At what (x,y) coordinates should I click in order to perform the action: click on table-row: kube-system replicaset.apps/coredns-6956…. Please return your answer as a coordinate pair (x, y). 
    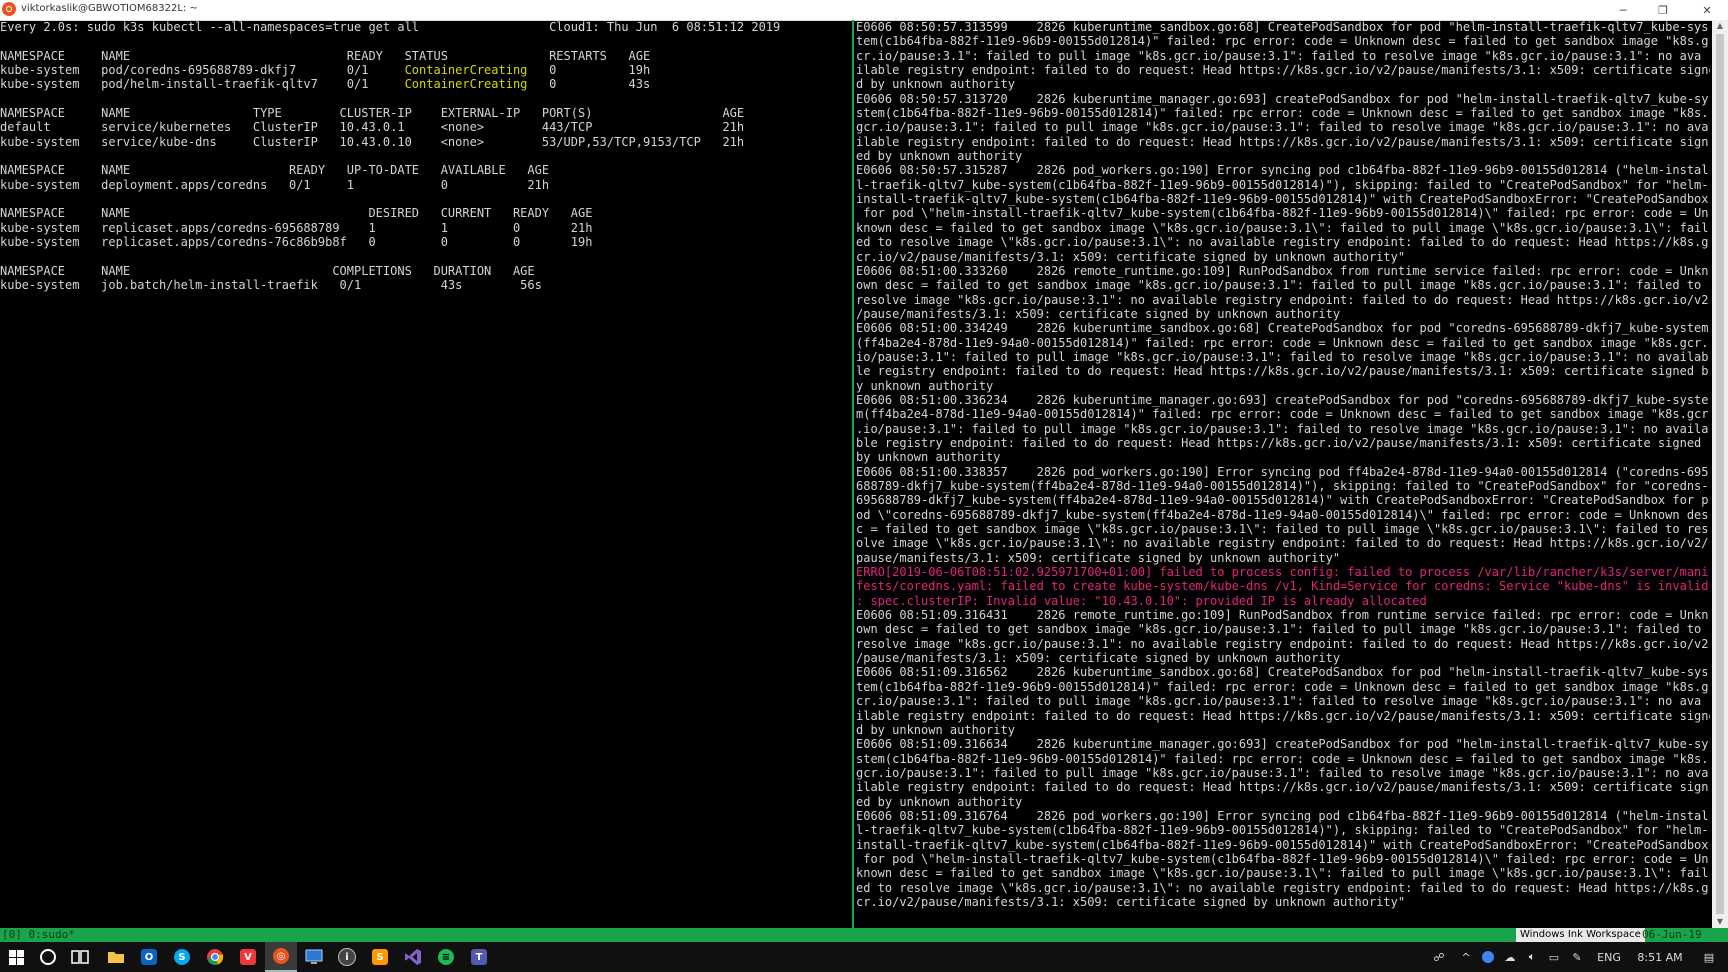
    Looking at the image, I should click on (296, 227).